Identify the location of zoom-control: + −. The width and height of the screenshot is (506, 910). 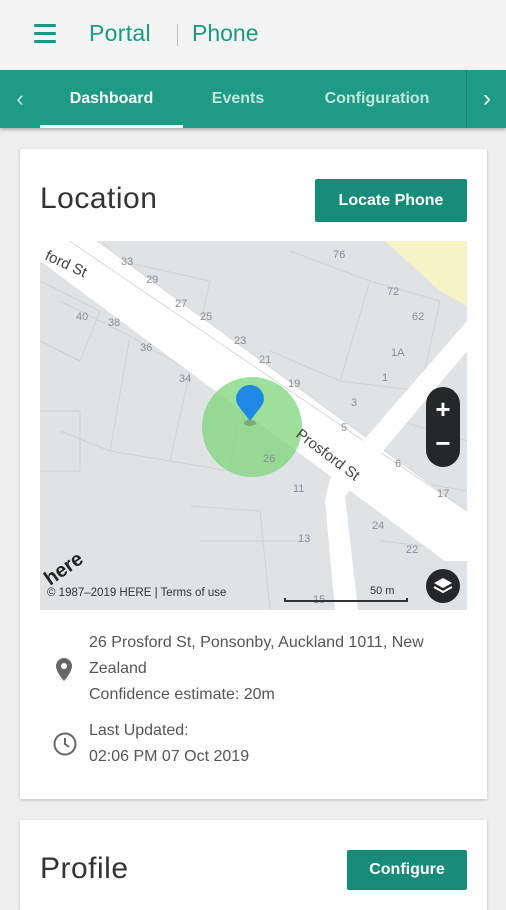
(443, 427).